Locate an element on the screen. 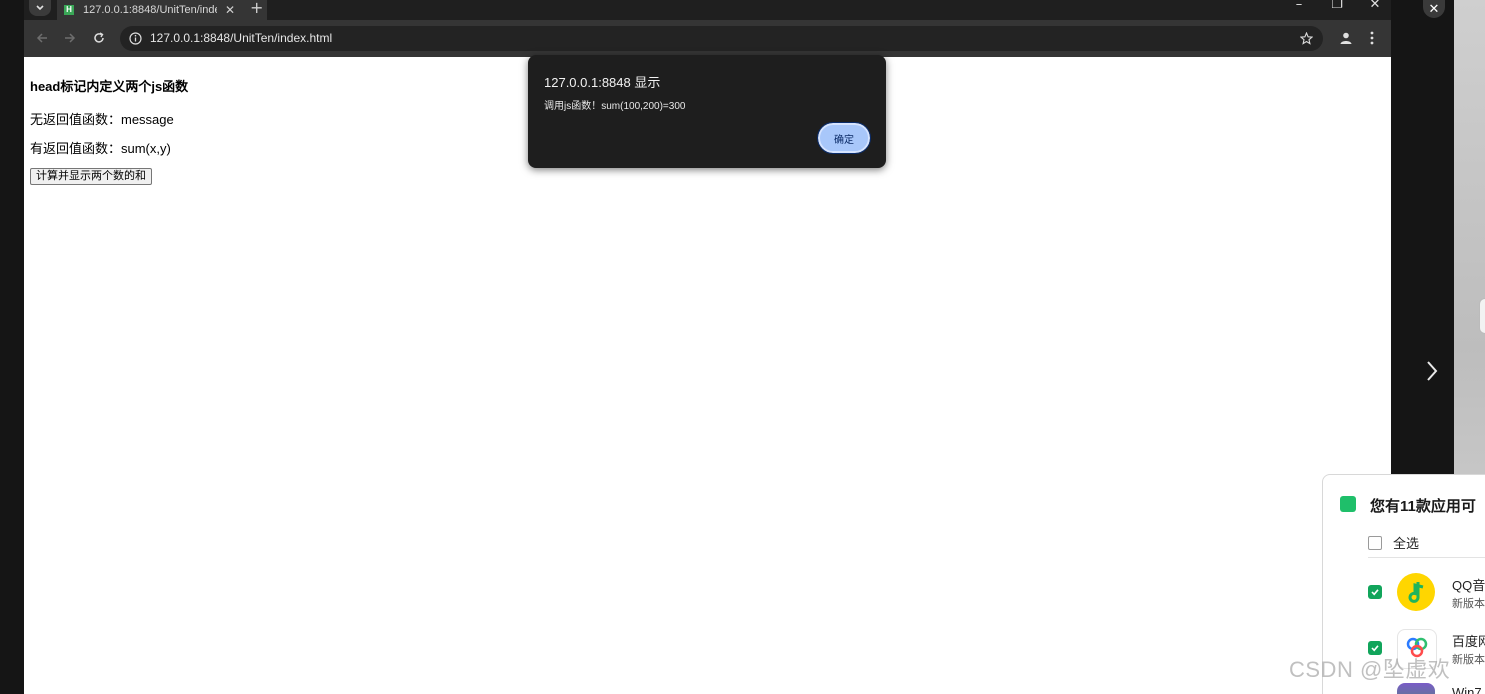  chevron-right-icon is located at coordinates (1432, 371).